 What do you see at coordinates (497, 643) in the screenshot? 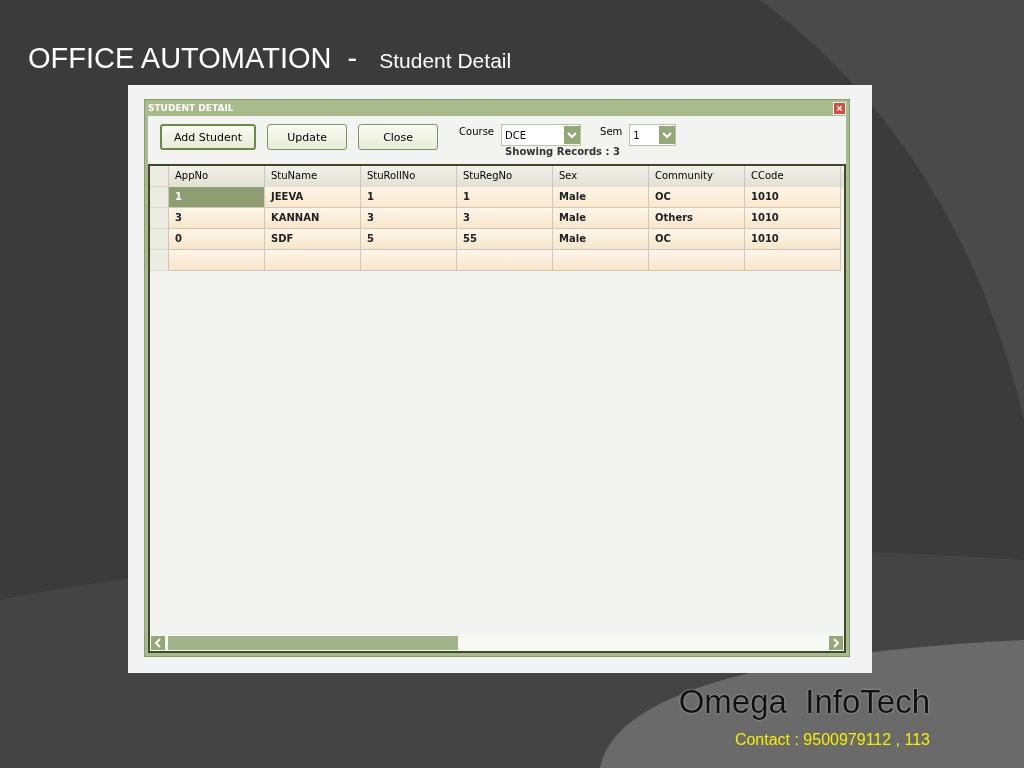
I see `horizontal-scrollbar` at bounding box center [497, 643].